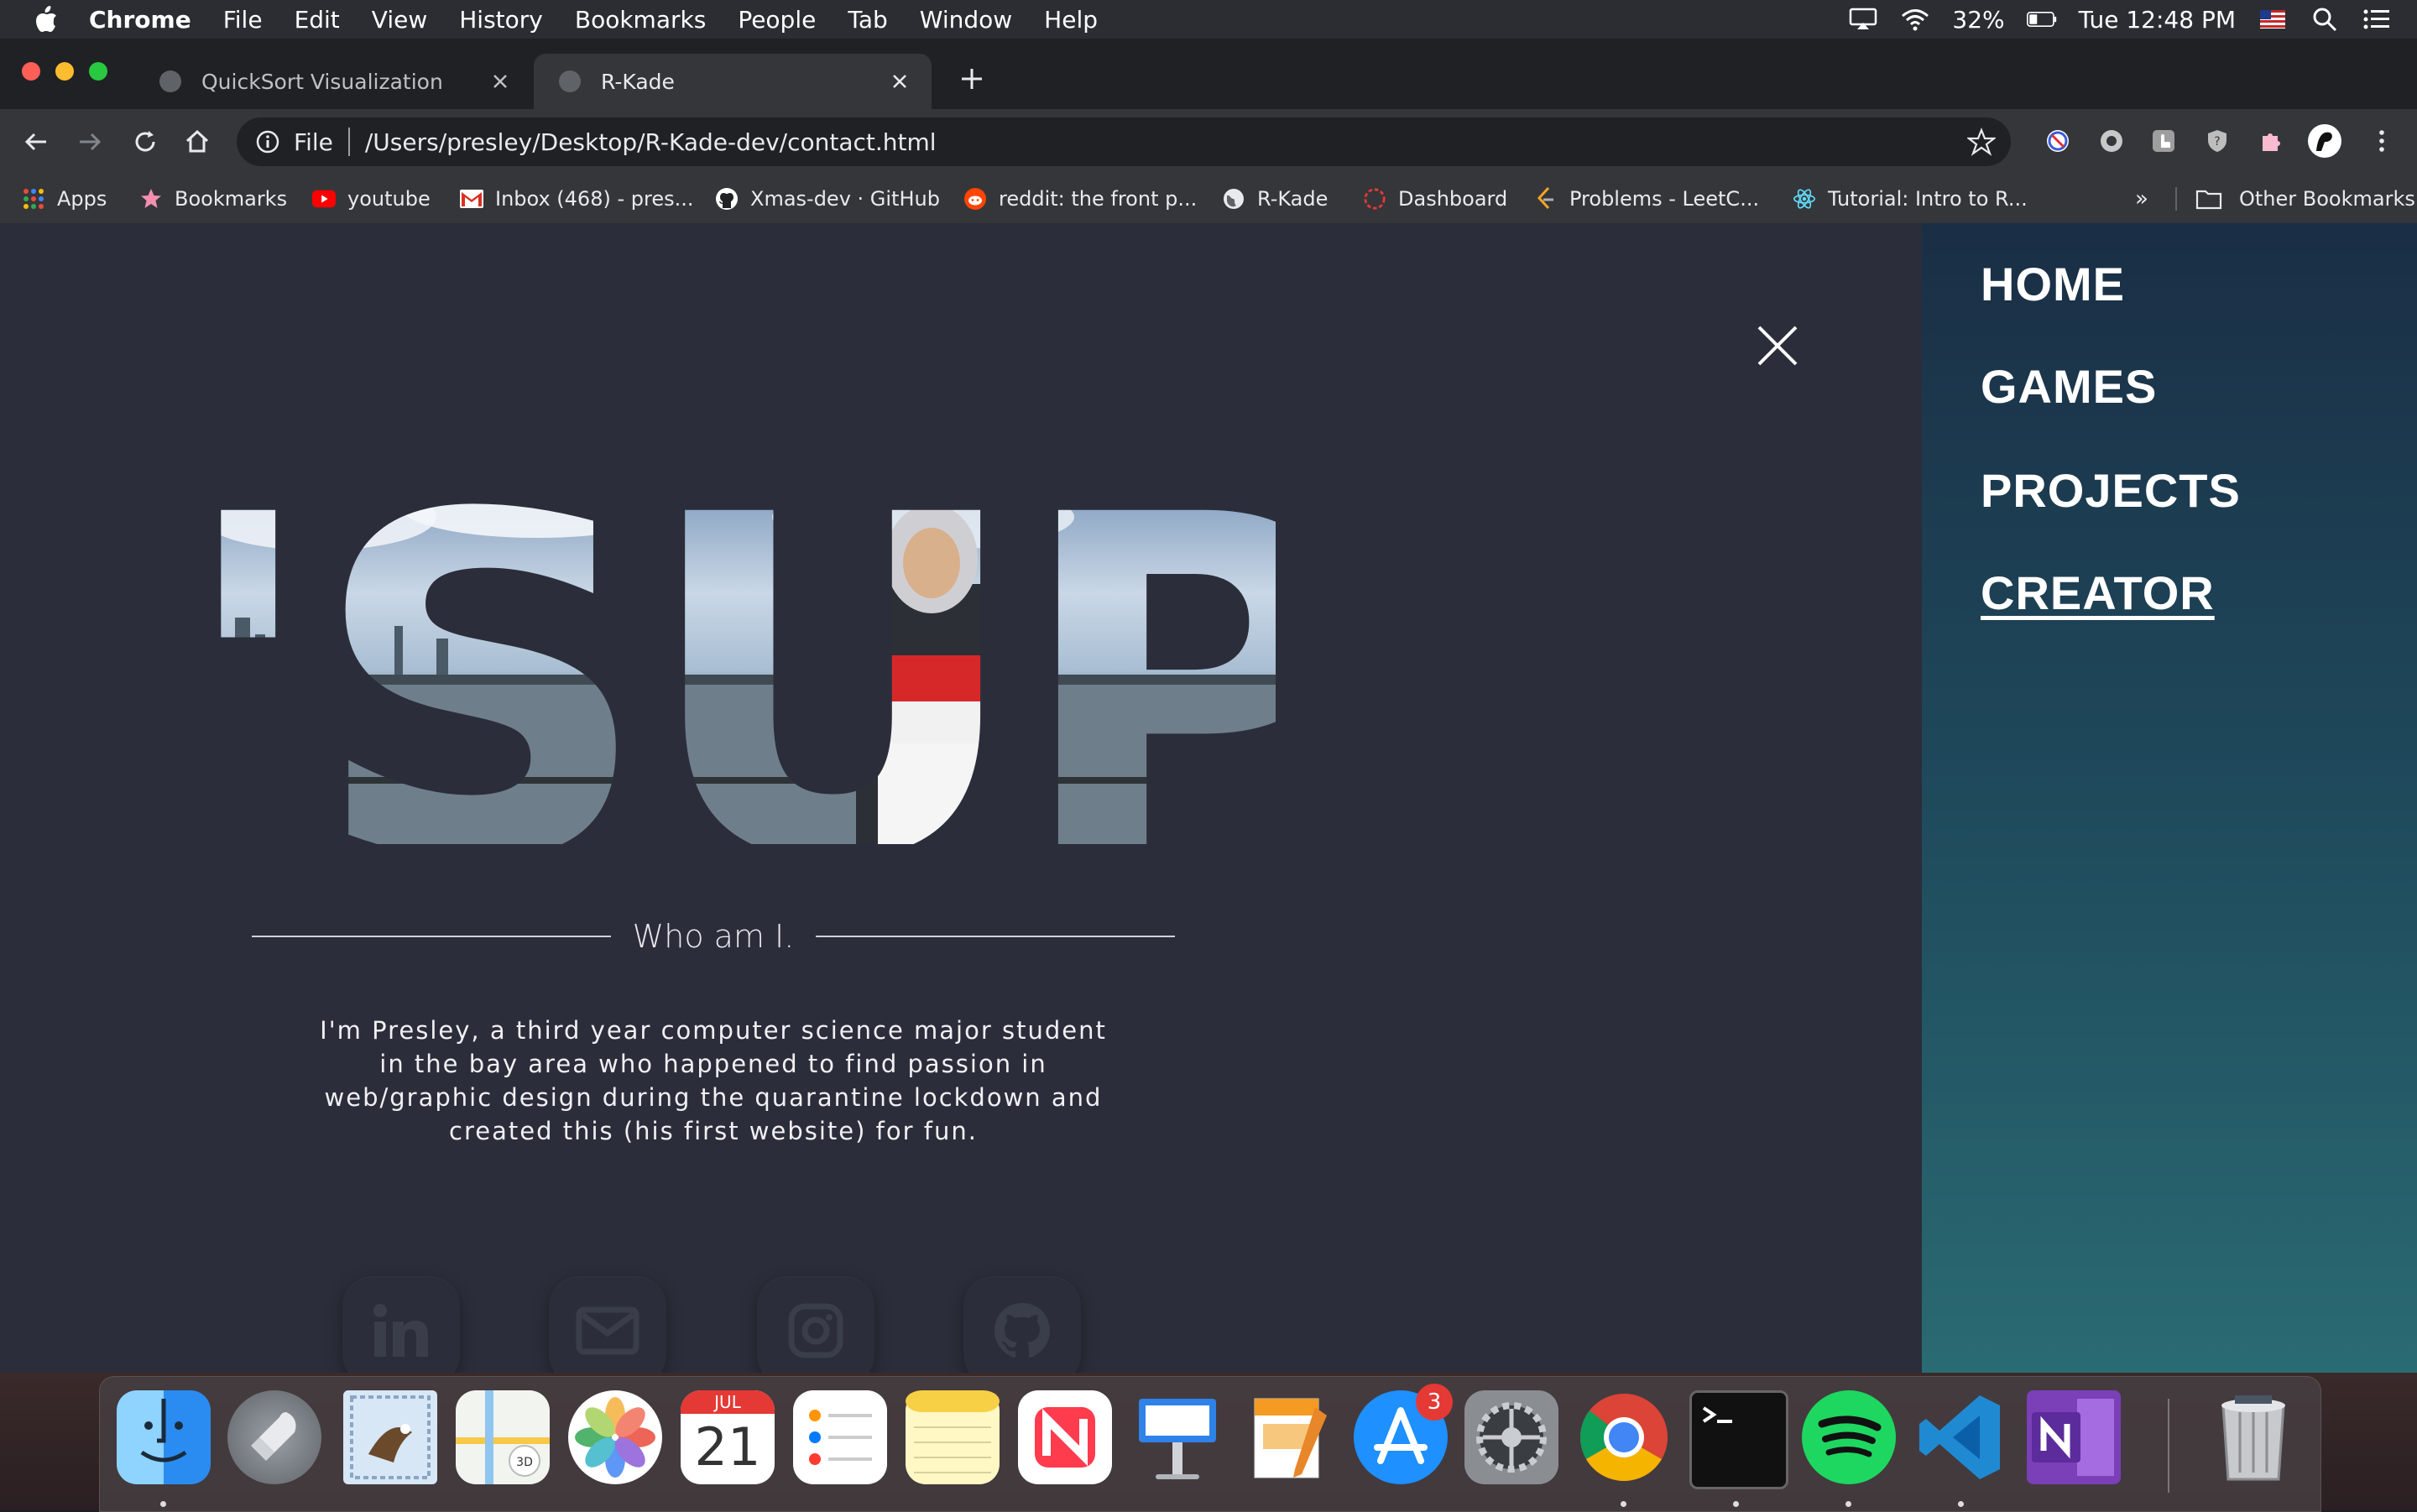 This screenshot has height=1512, width=2417. Describe the element at coordinates (2163, 141) in the screenshot. I see `touch-extension-icon` at that location.